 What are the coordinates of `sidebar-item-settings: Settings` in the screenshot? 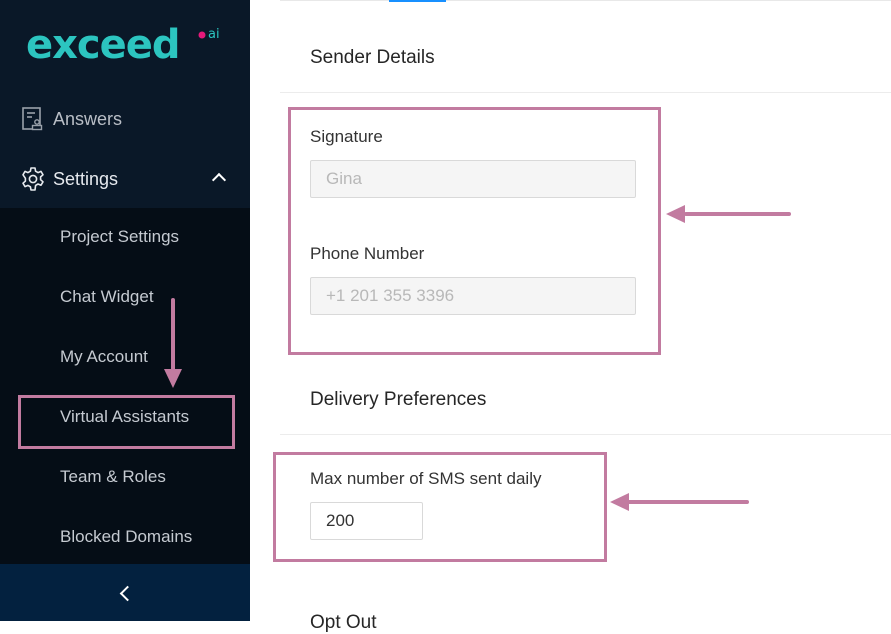 It's located at (125, 179).